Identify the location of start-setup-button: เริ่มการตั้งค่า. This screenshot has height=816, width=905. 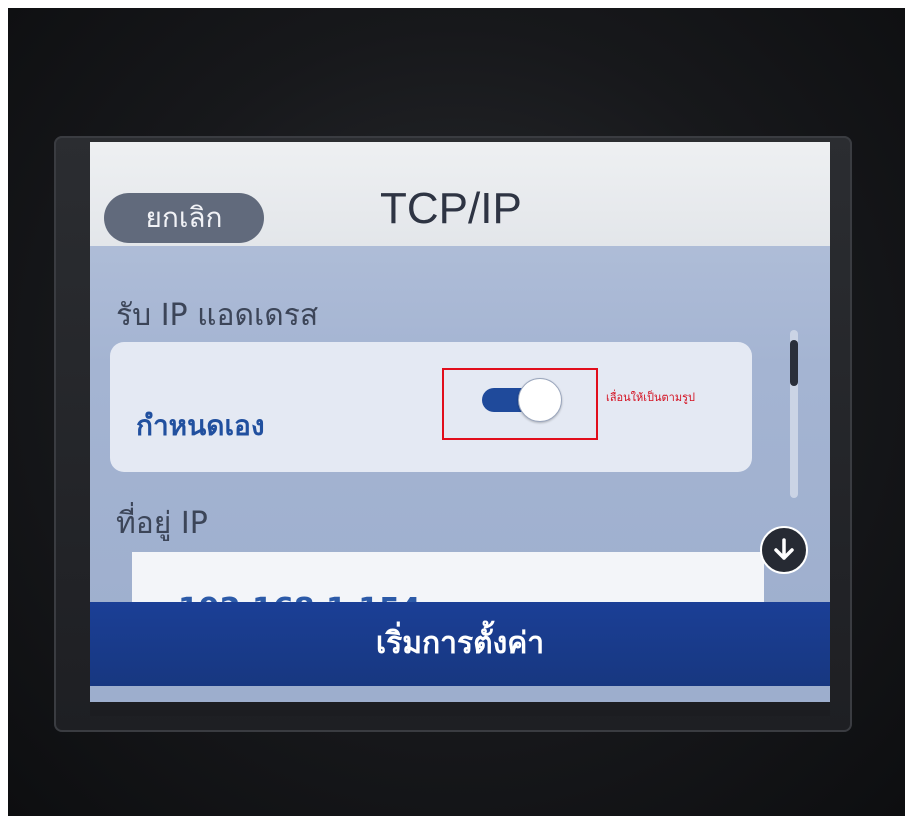
(460, 644).